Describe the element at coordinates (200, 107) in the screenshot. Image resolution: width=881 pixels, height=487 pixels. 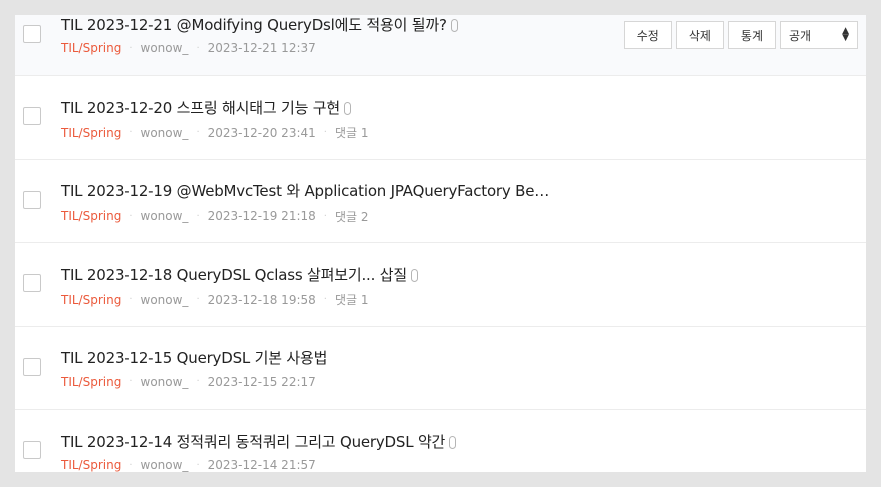
I see `post-title: TIL 2023-12-20 스프링 해시태그 기능 구현` at that location.